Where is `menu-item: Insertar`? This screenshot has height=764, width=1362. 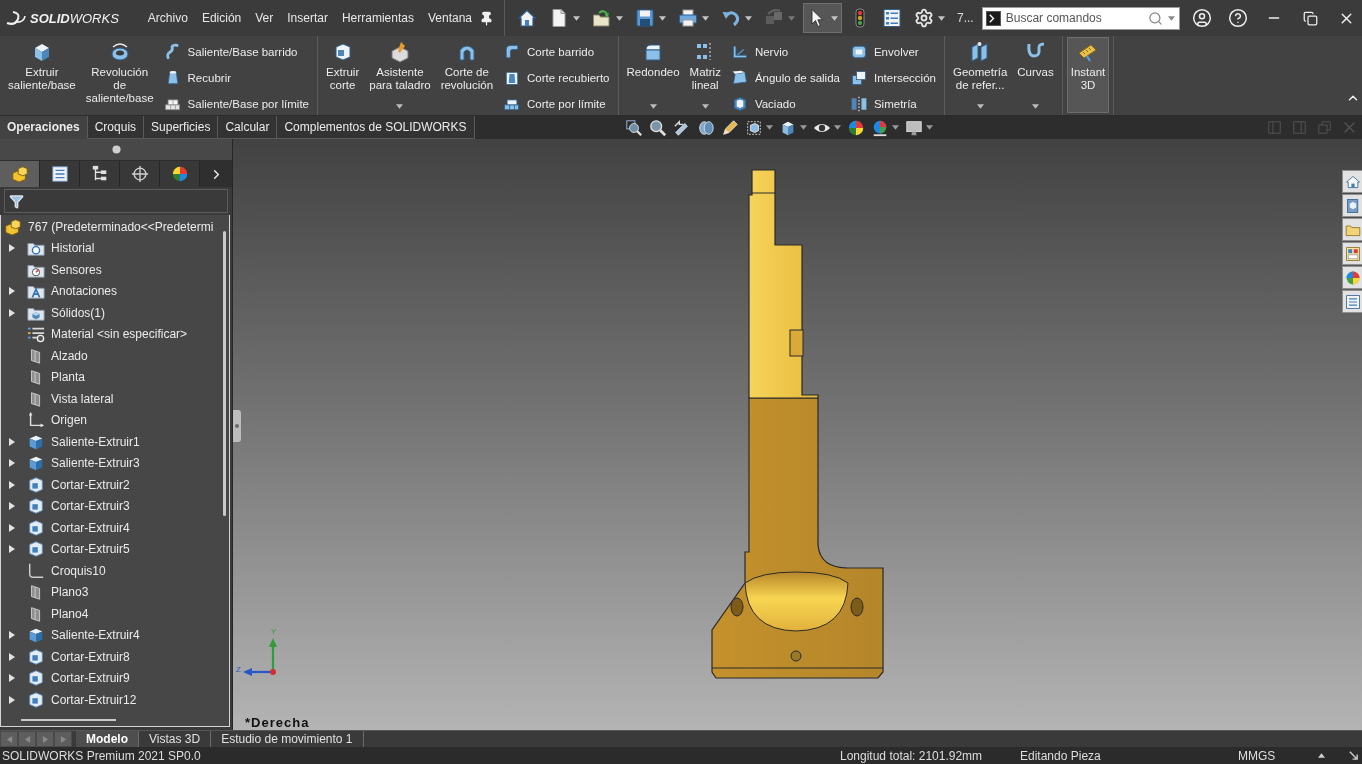 menu-item: Insertar is located at coordinates (307, 18).